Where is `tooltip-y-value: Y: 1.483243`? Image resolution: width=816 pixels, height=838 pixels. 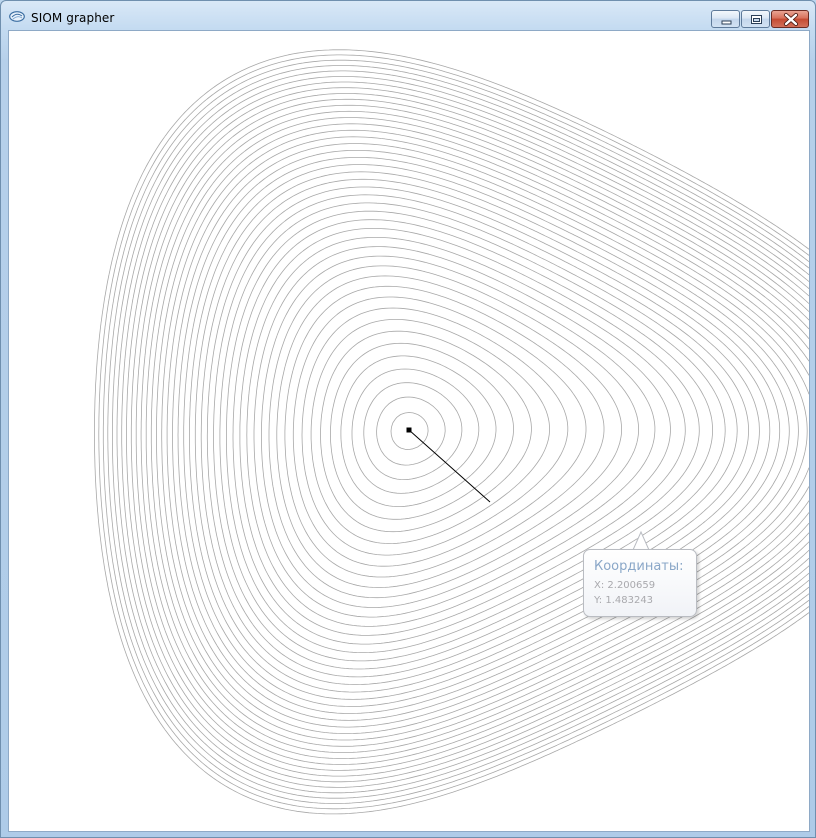
tooltip-y-value: Y: 1.483243 is located at coordinates (624, 600).